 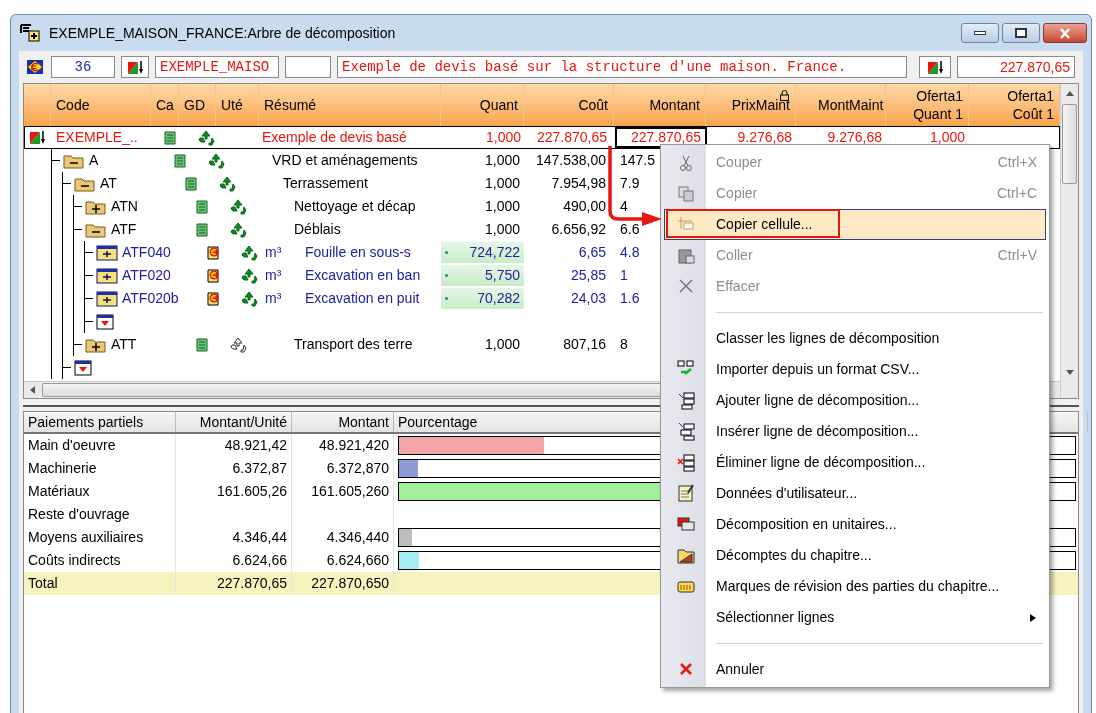 I want to click on column-header: Paiements partiels, so click(x=100, y=422).